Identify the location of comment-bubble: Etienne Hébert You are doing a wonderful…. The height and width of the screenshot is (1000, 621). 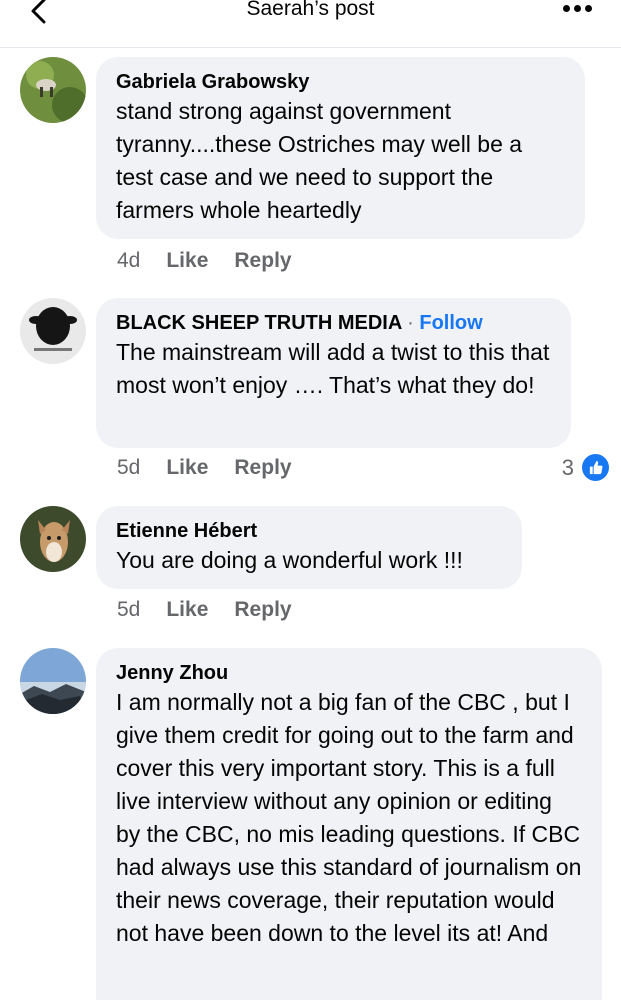
(309, 547).